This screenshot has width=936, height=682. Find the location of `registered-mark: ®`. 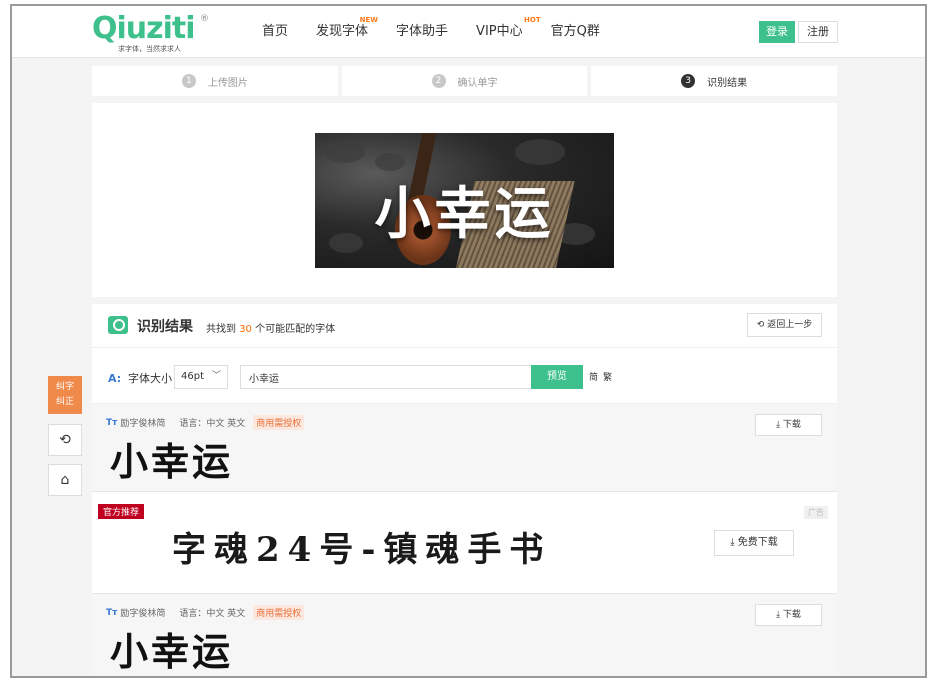

registered-mark: ® is located at coordinates (204, 19).